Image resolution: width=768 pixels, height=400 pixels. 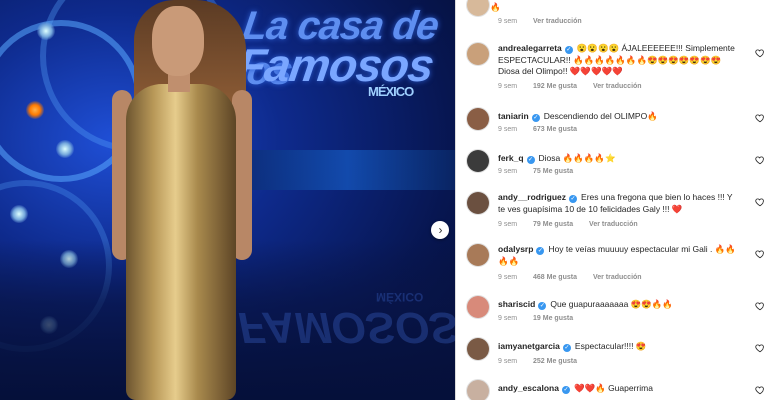 I want to click on comment-likes: 19 Me gusta, so click(x=553, y=318).